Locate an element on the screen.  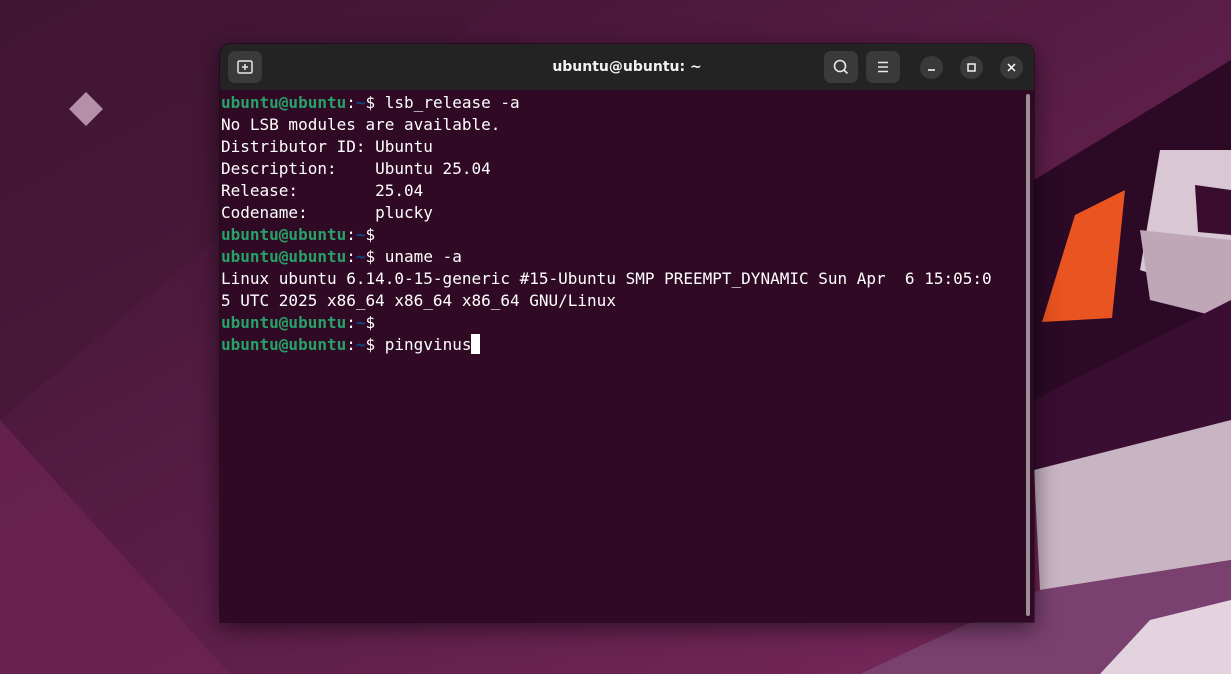
minimize-button is located at coordinates (931, 67).